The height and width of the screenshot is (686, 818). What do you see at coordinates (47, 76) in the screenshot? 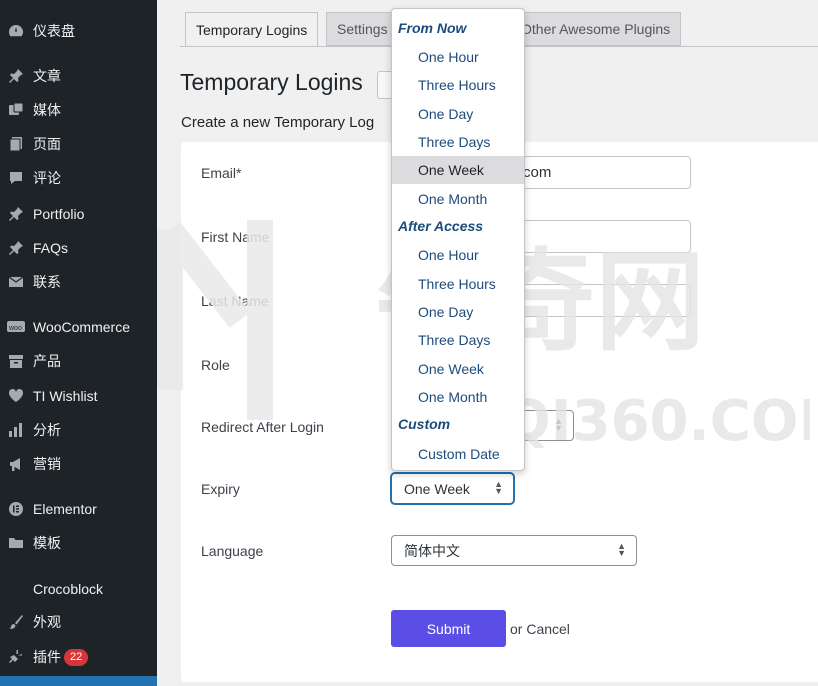
I see `sidebar-item-label: 文章` at bounding box center [47, 76].